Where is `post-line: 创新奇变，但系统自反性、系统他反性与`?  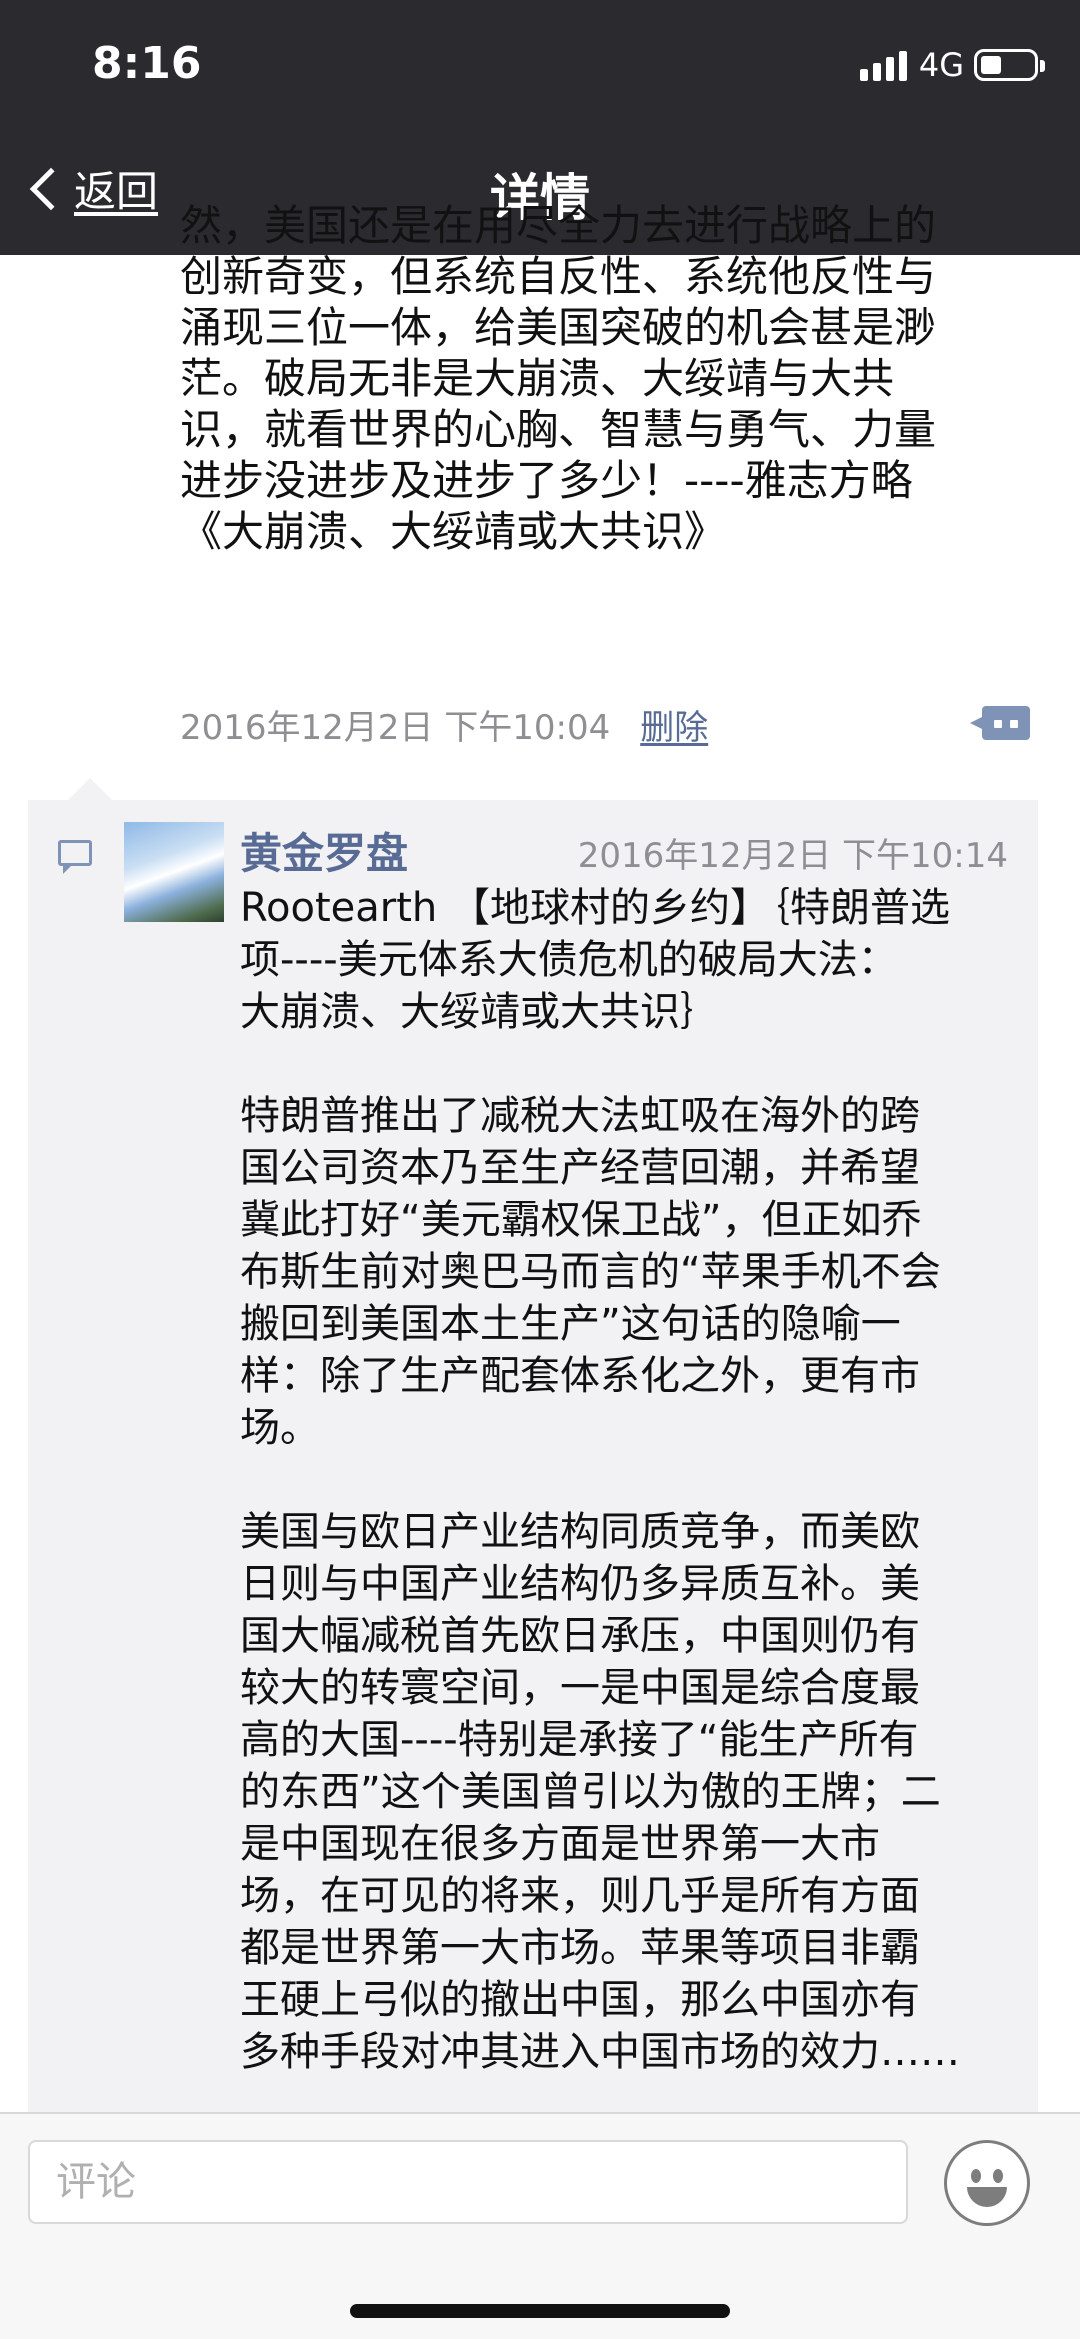
post-line: 创新奇变，但系统自反性、系统他反性与 is located at coordinates (558, 276).